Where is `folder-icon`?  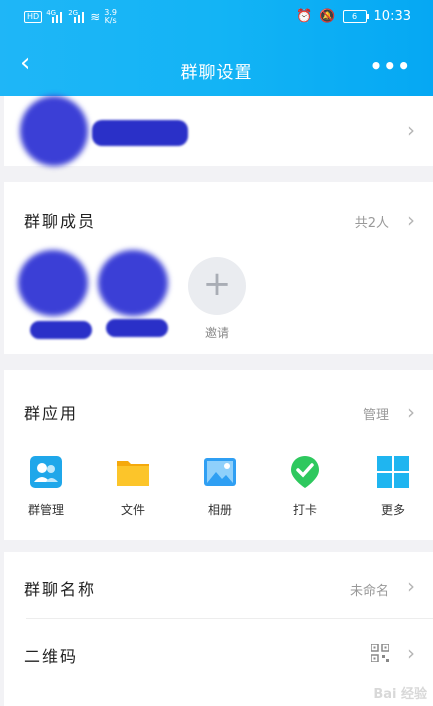
folder-icon is located at coordinates (133, 472).